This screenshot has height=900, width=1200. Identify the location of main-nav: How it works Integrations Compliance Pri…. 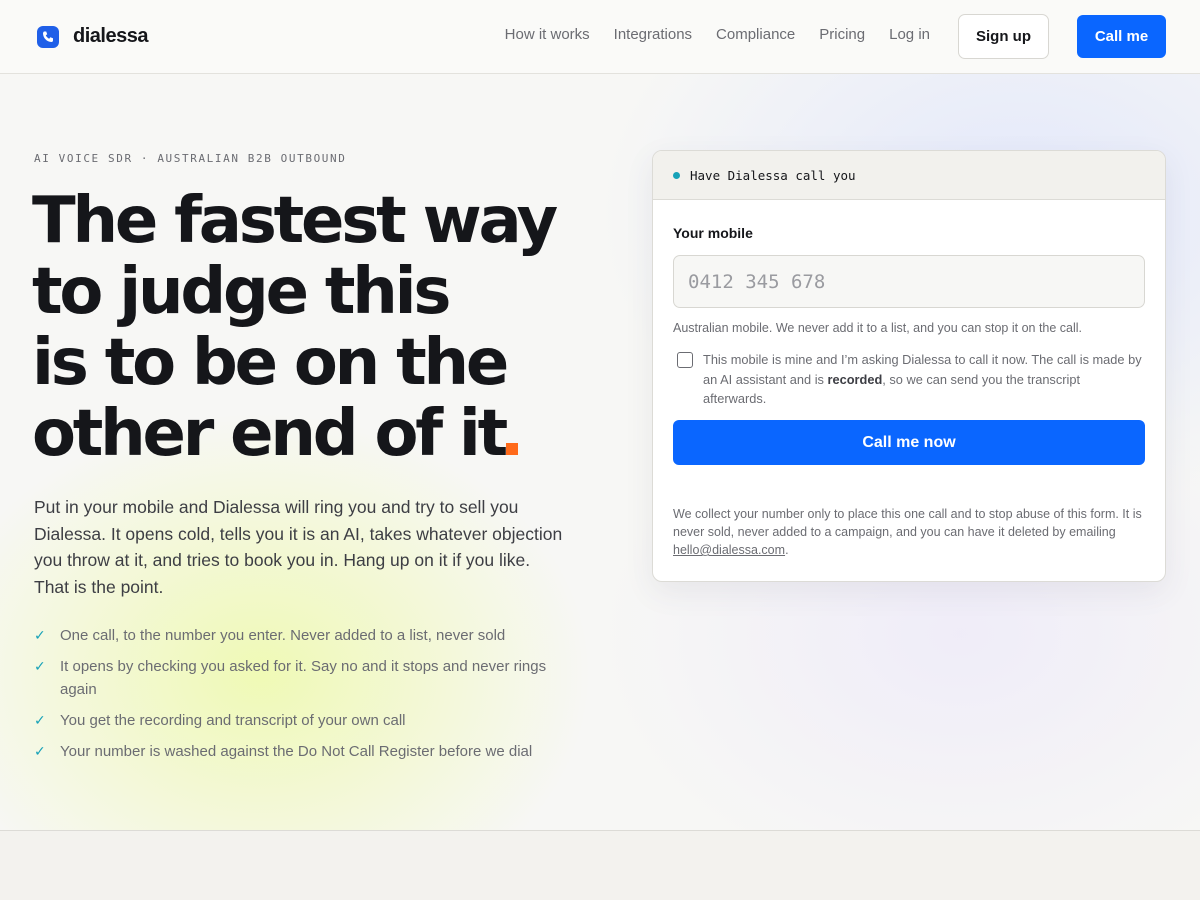
(717, 34).